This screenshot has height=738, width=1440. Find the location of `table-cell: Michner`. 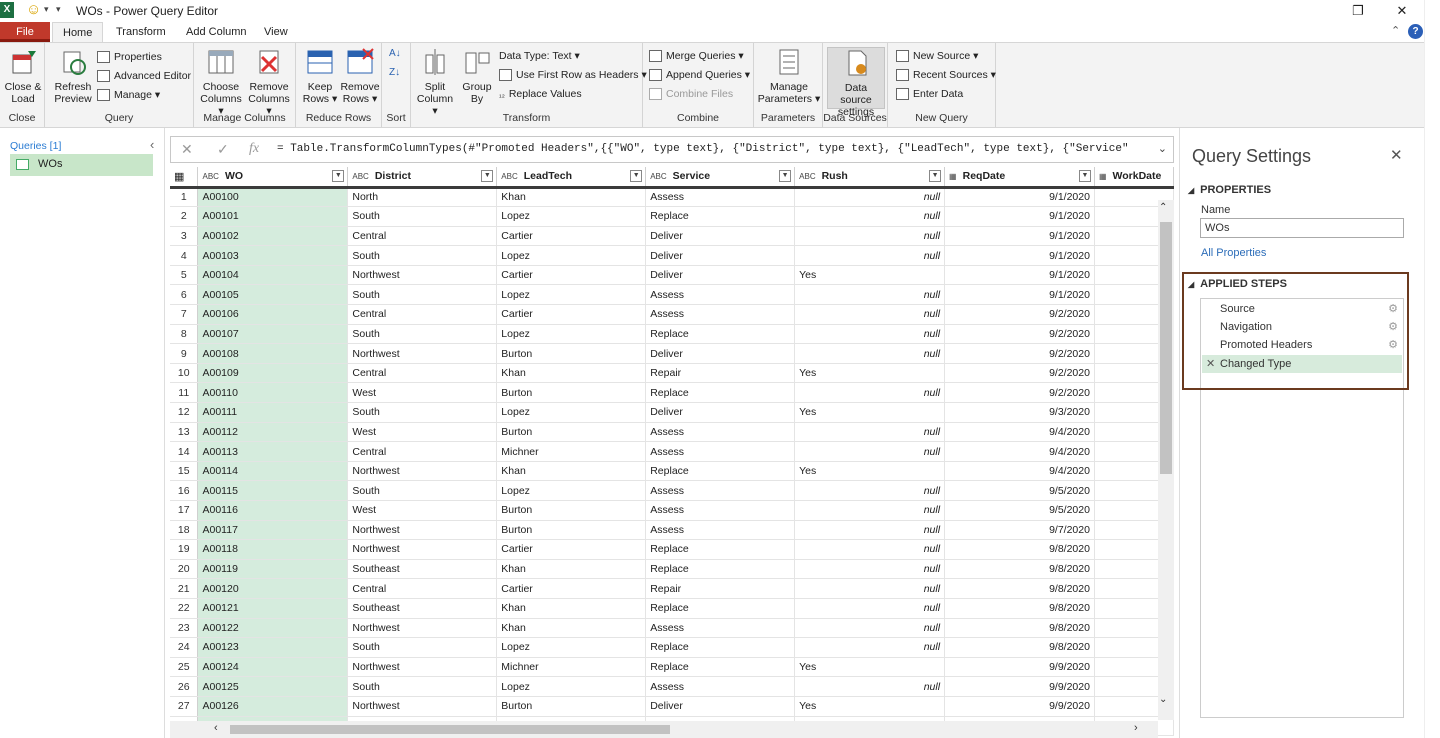

table-cell: Michner is located at coordinates (571, 451).